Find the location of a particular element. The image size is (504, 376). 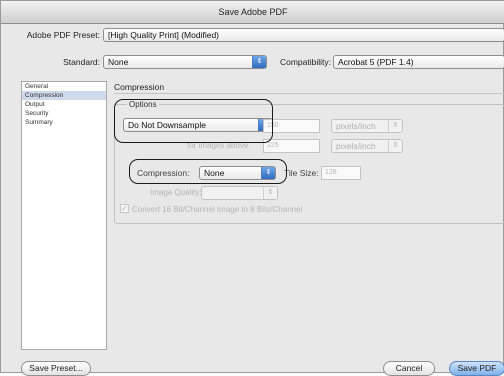

compatibility-value: Acrobat 5 (PDF 1.4) is located at coordinates (376, 62).